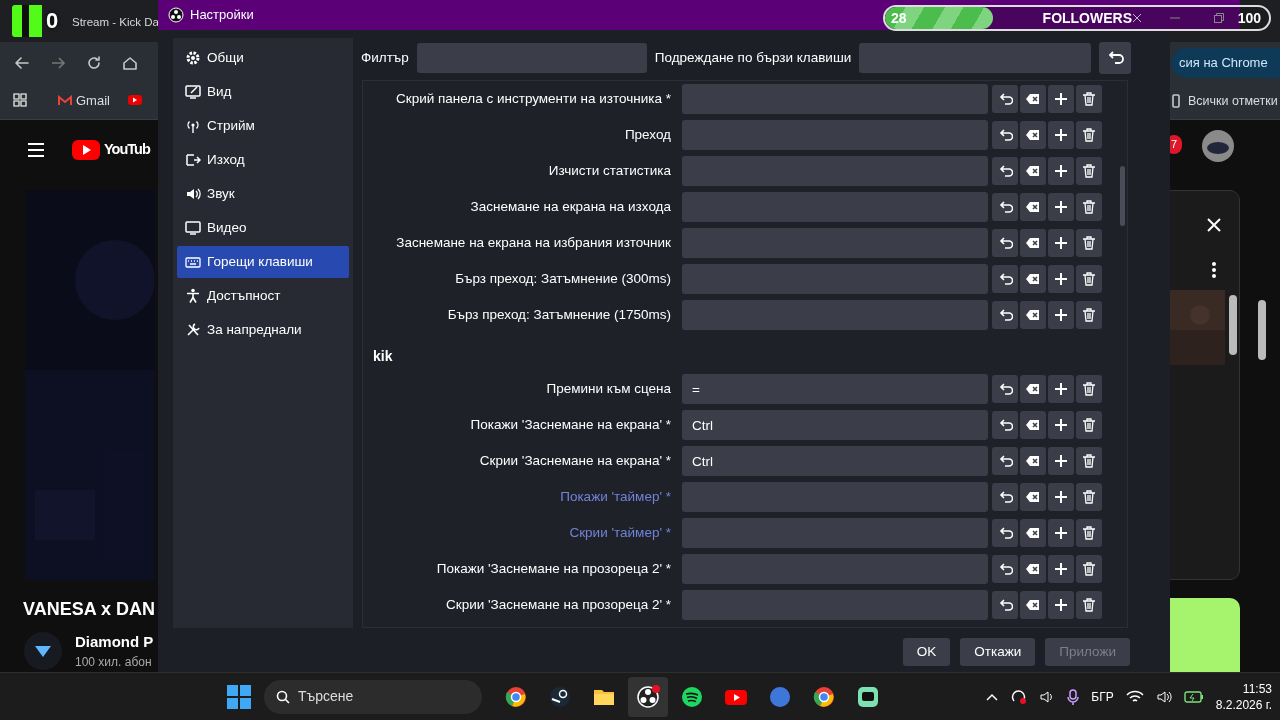 The image size is (1280, 720). Describe the element at coordinates (1137, 18) in the screenshot. I see `close-icon` at that location.